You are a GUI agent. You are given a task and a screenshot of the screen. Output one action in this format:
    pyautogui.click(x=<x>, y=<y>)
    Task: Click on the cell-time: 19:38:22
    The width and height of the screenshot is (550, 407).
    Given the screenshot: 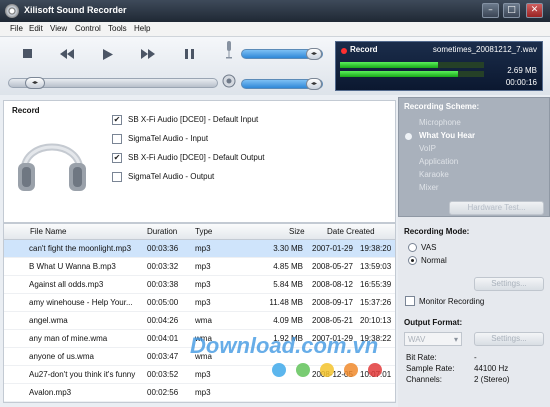 What is the action you would take?
    pyautogui.click(x=376, y=338)
    